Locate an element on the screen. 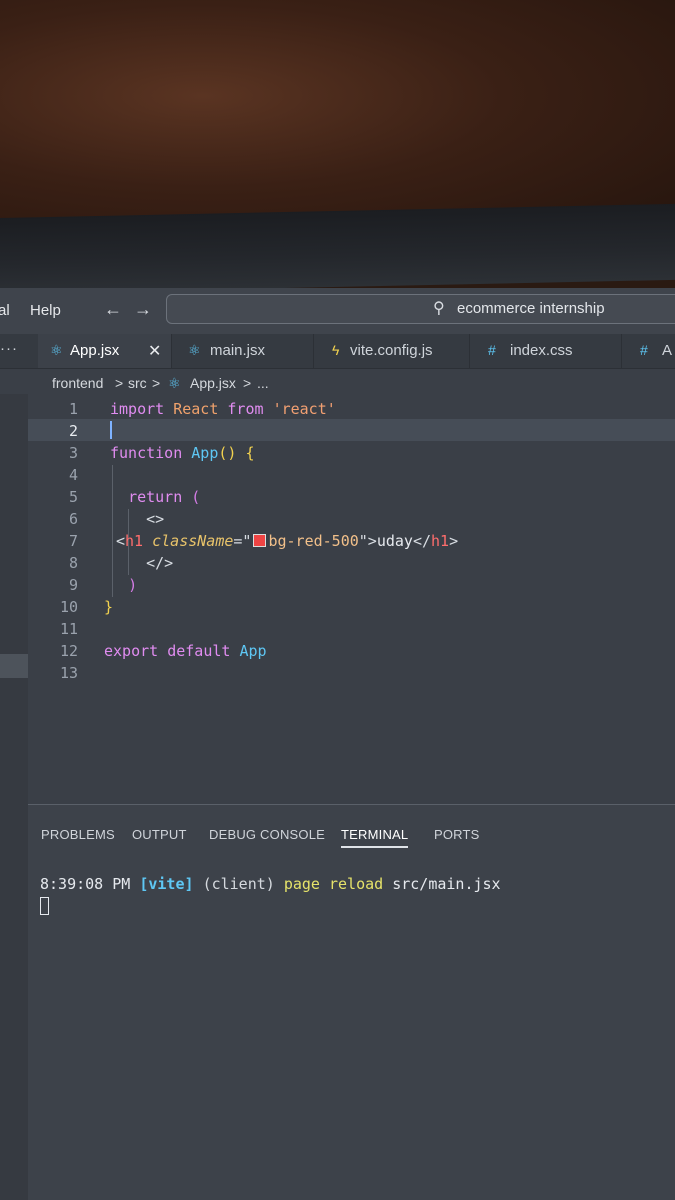 The width and height of the screenshot is (675, 1200). line-number: 9 is located at coordinates (73, 585).